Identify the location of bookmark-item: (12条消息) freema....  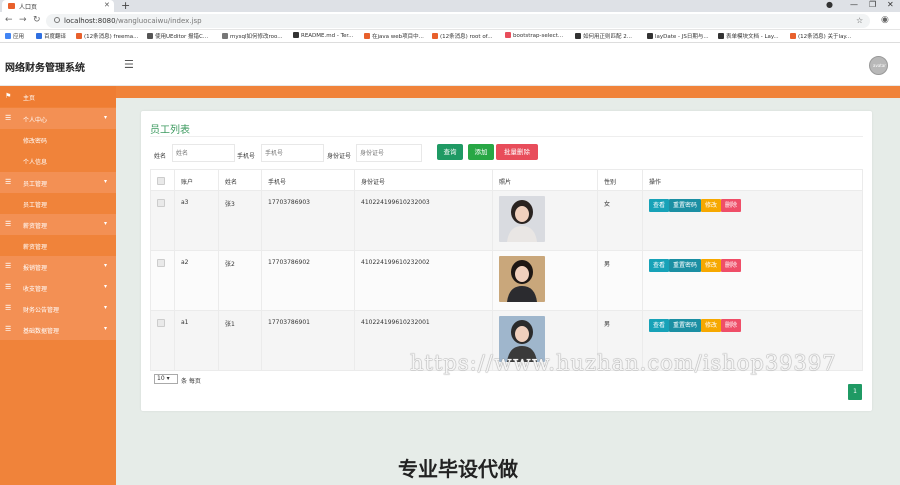
(107, 36).